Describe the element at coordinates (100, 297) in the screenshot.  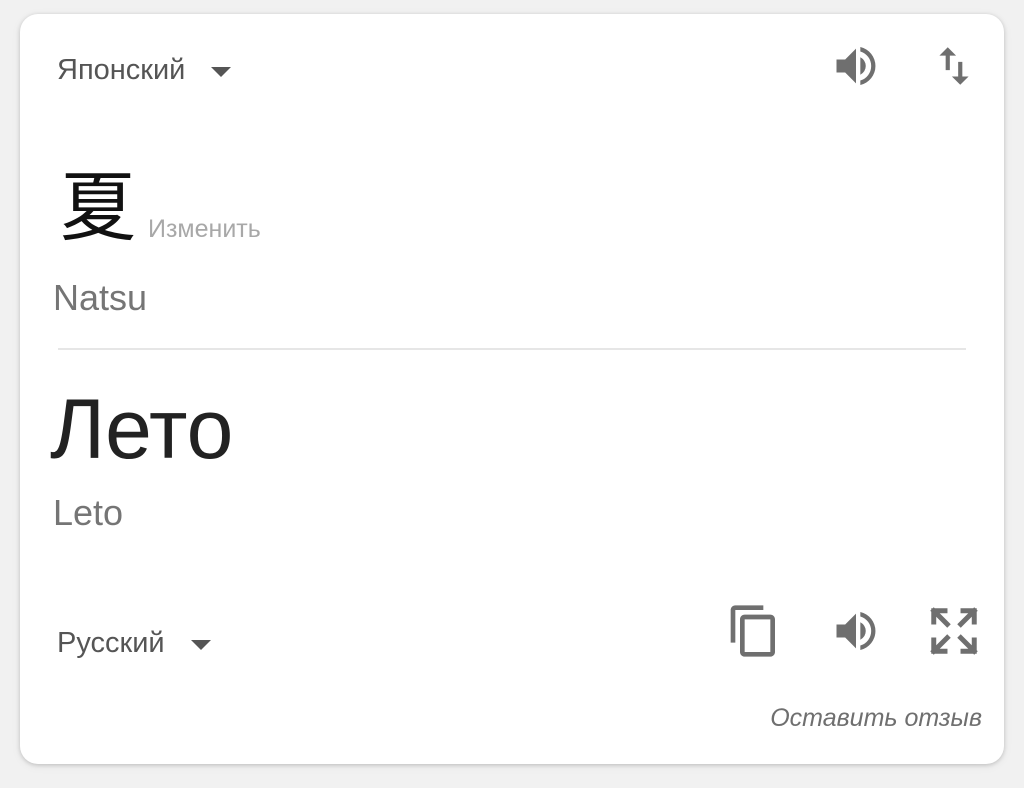
I see `source-transliteration: Natsu` at that location.